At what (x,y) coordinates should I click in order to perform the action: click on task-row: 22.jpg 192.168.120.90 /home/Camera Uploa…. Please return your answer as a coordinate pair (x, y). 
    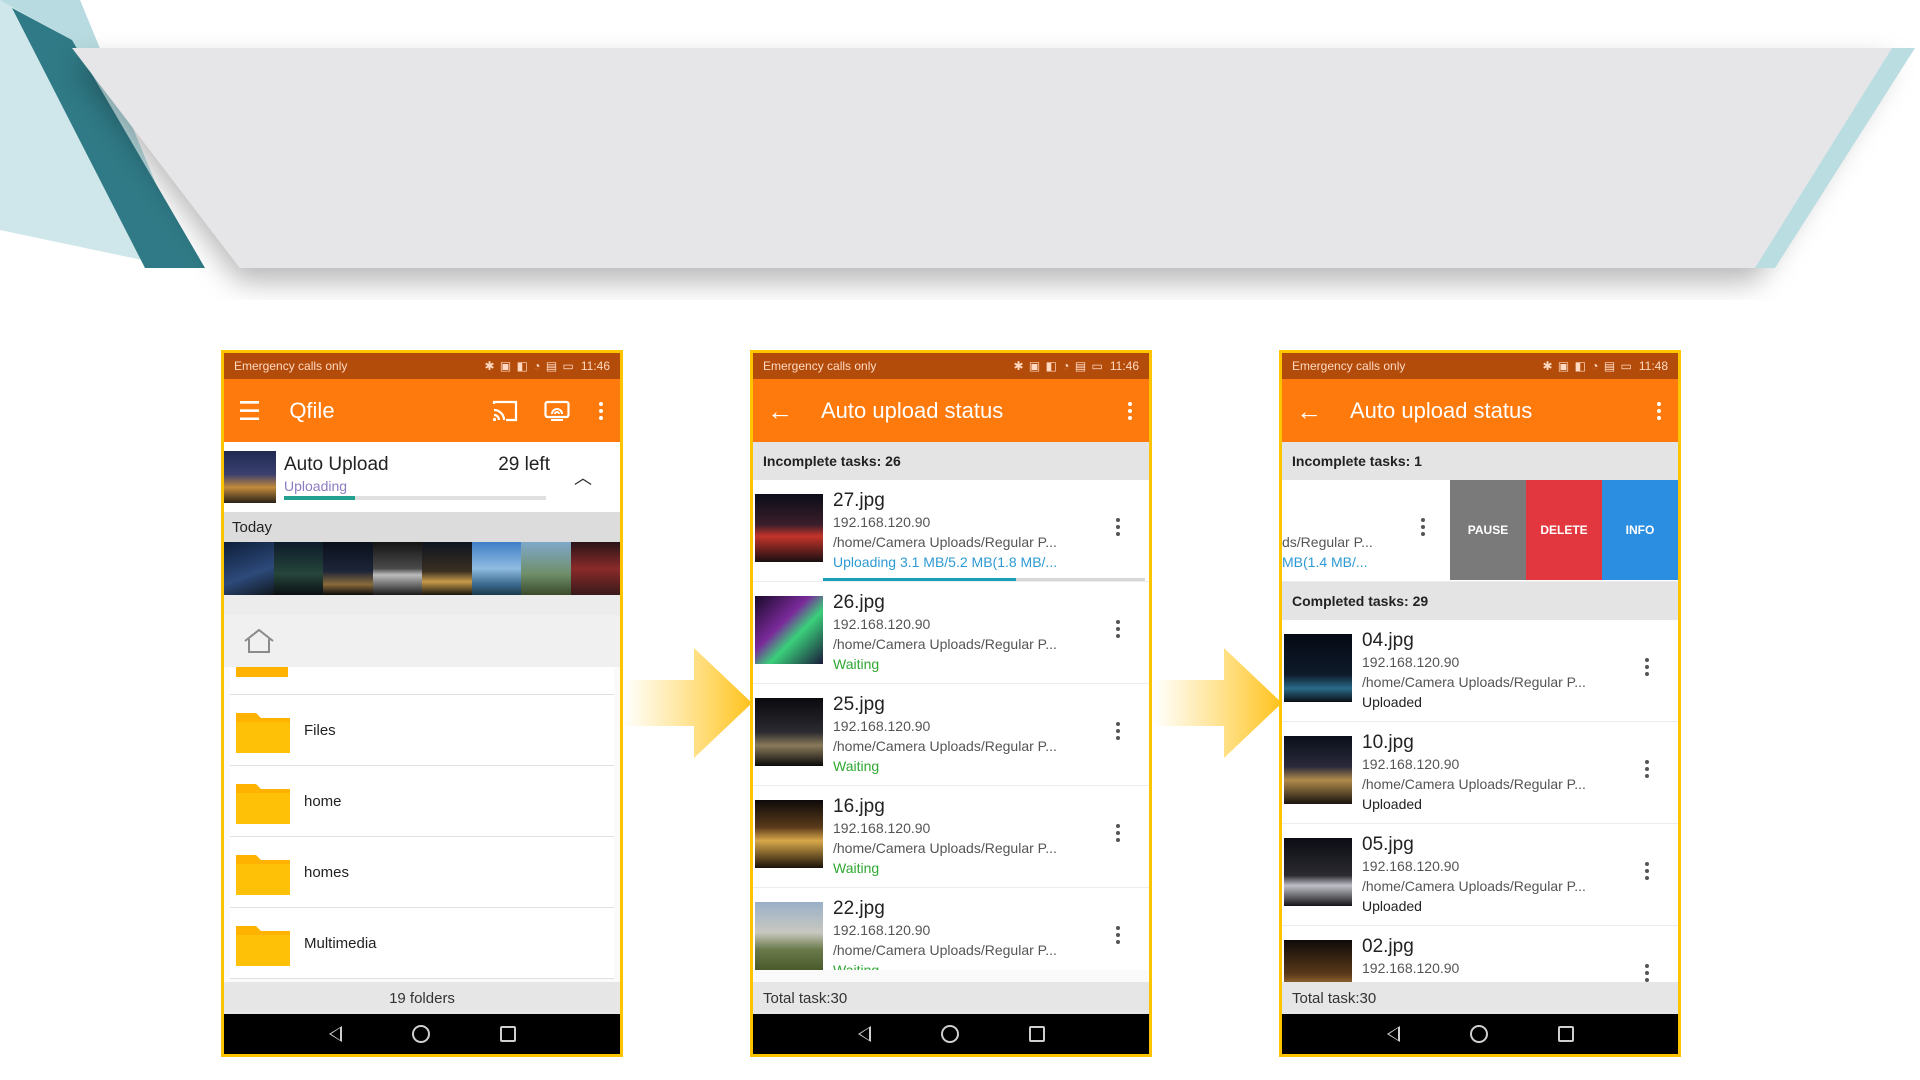
    Looking at the image, I should click on (951, 929).